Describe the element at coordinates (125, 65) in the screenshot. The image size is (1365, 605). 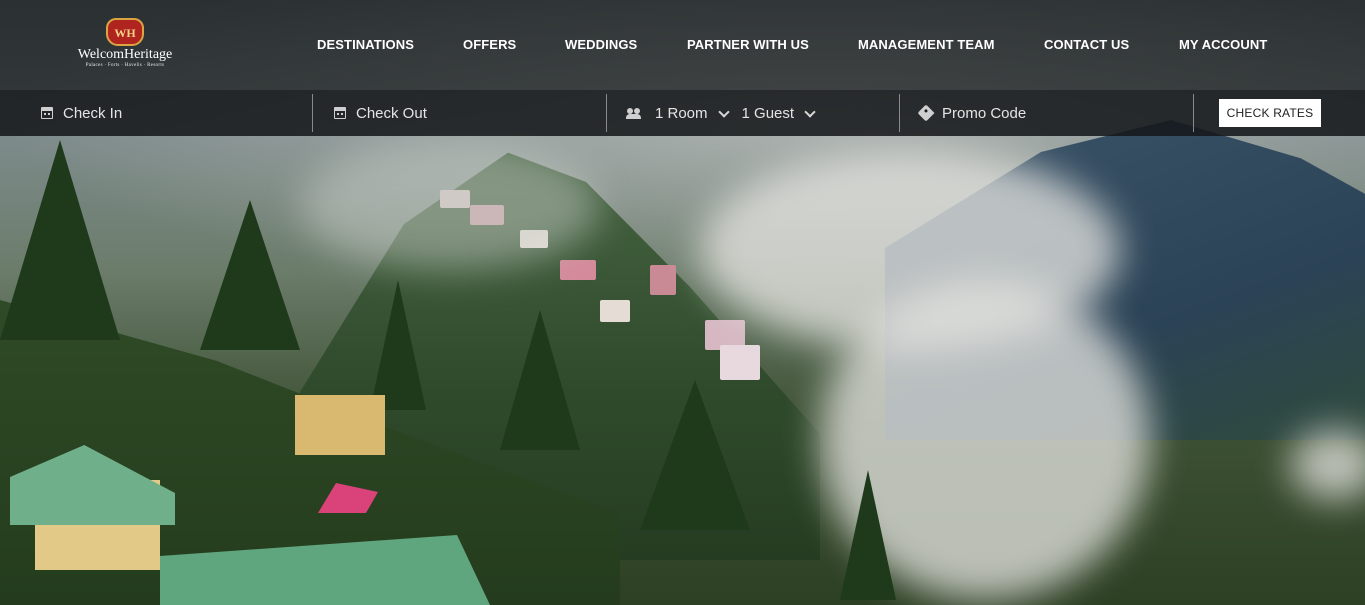
I see `brand-tagline: Palaces · Forts · Havelis · Resorts` at that location.